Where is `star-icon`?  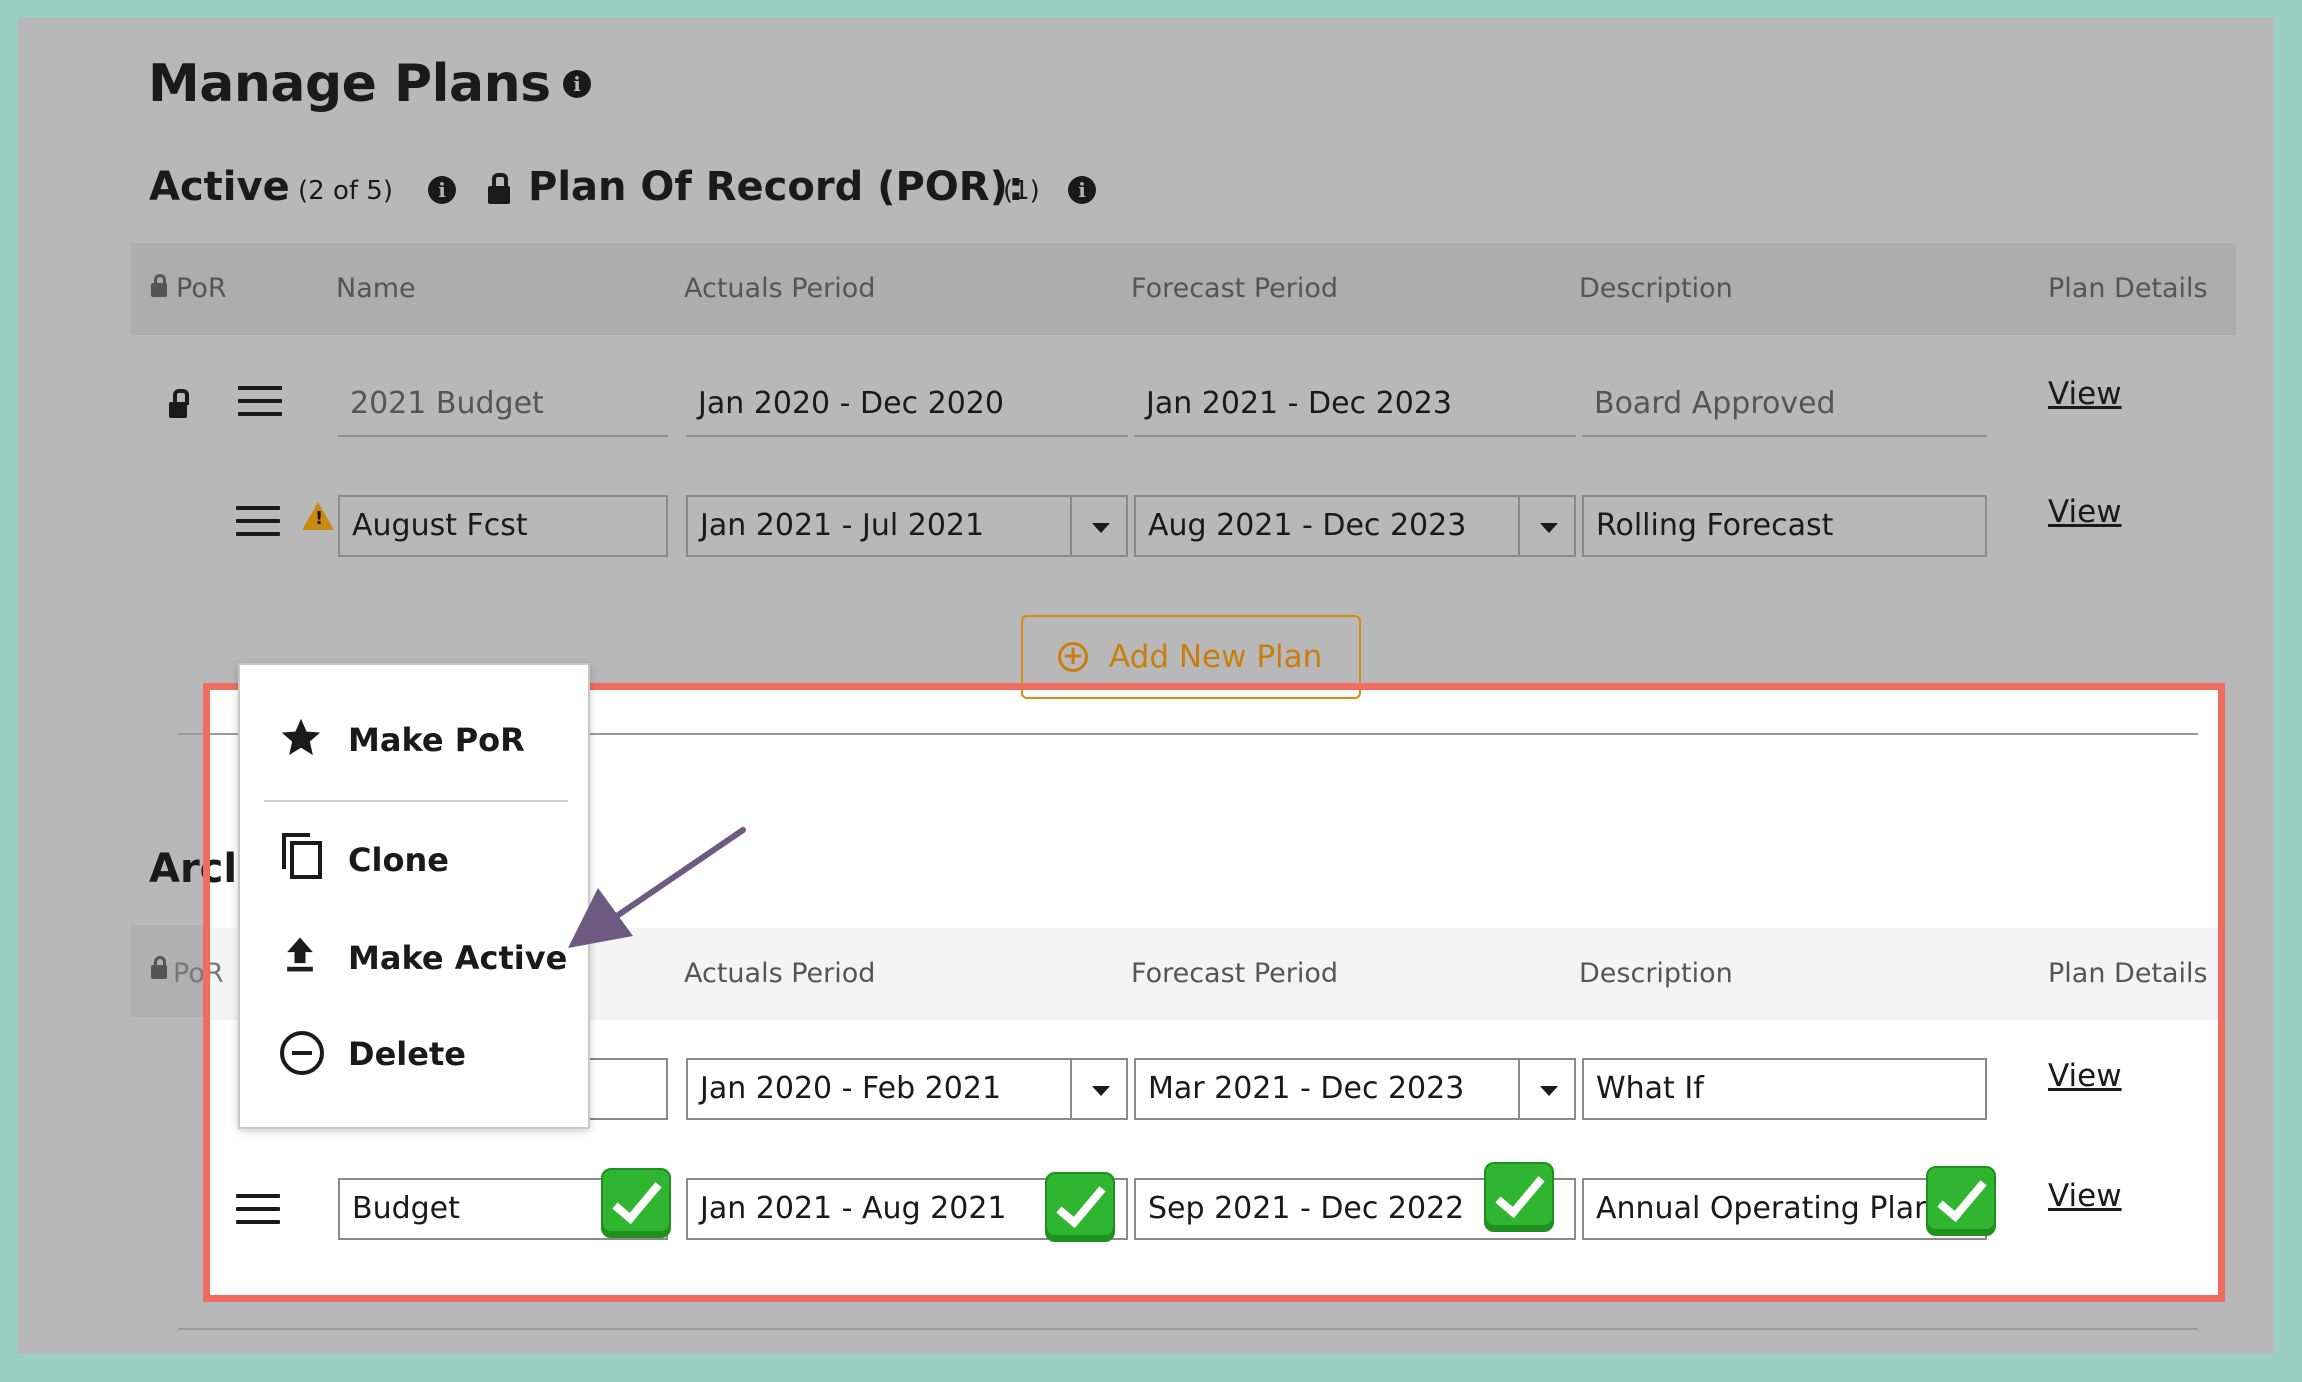 star-icon is located at coordinates (301, 737).